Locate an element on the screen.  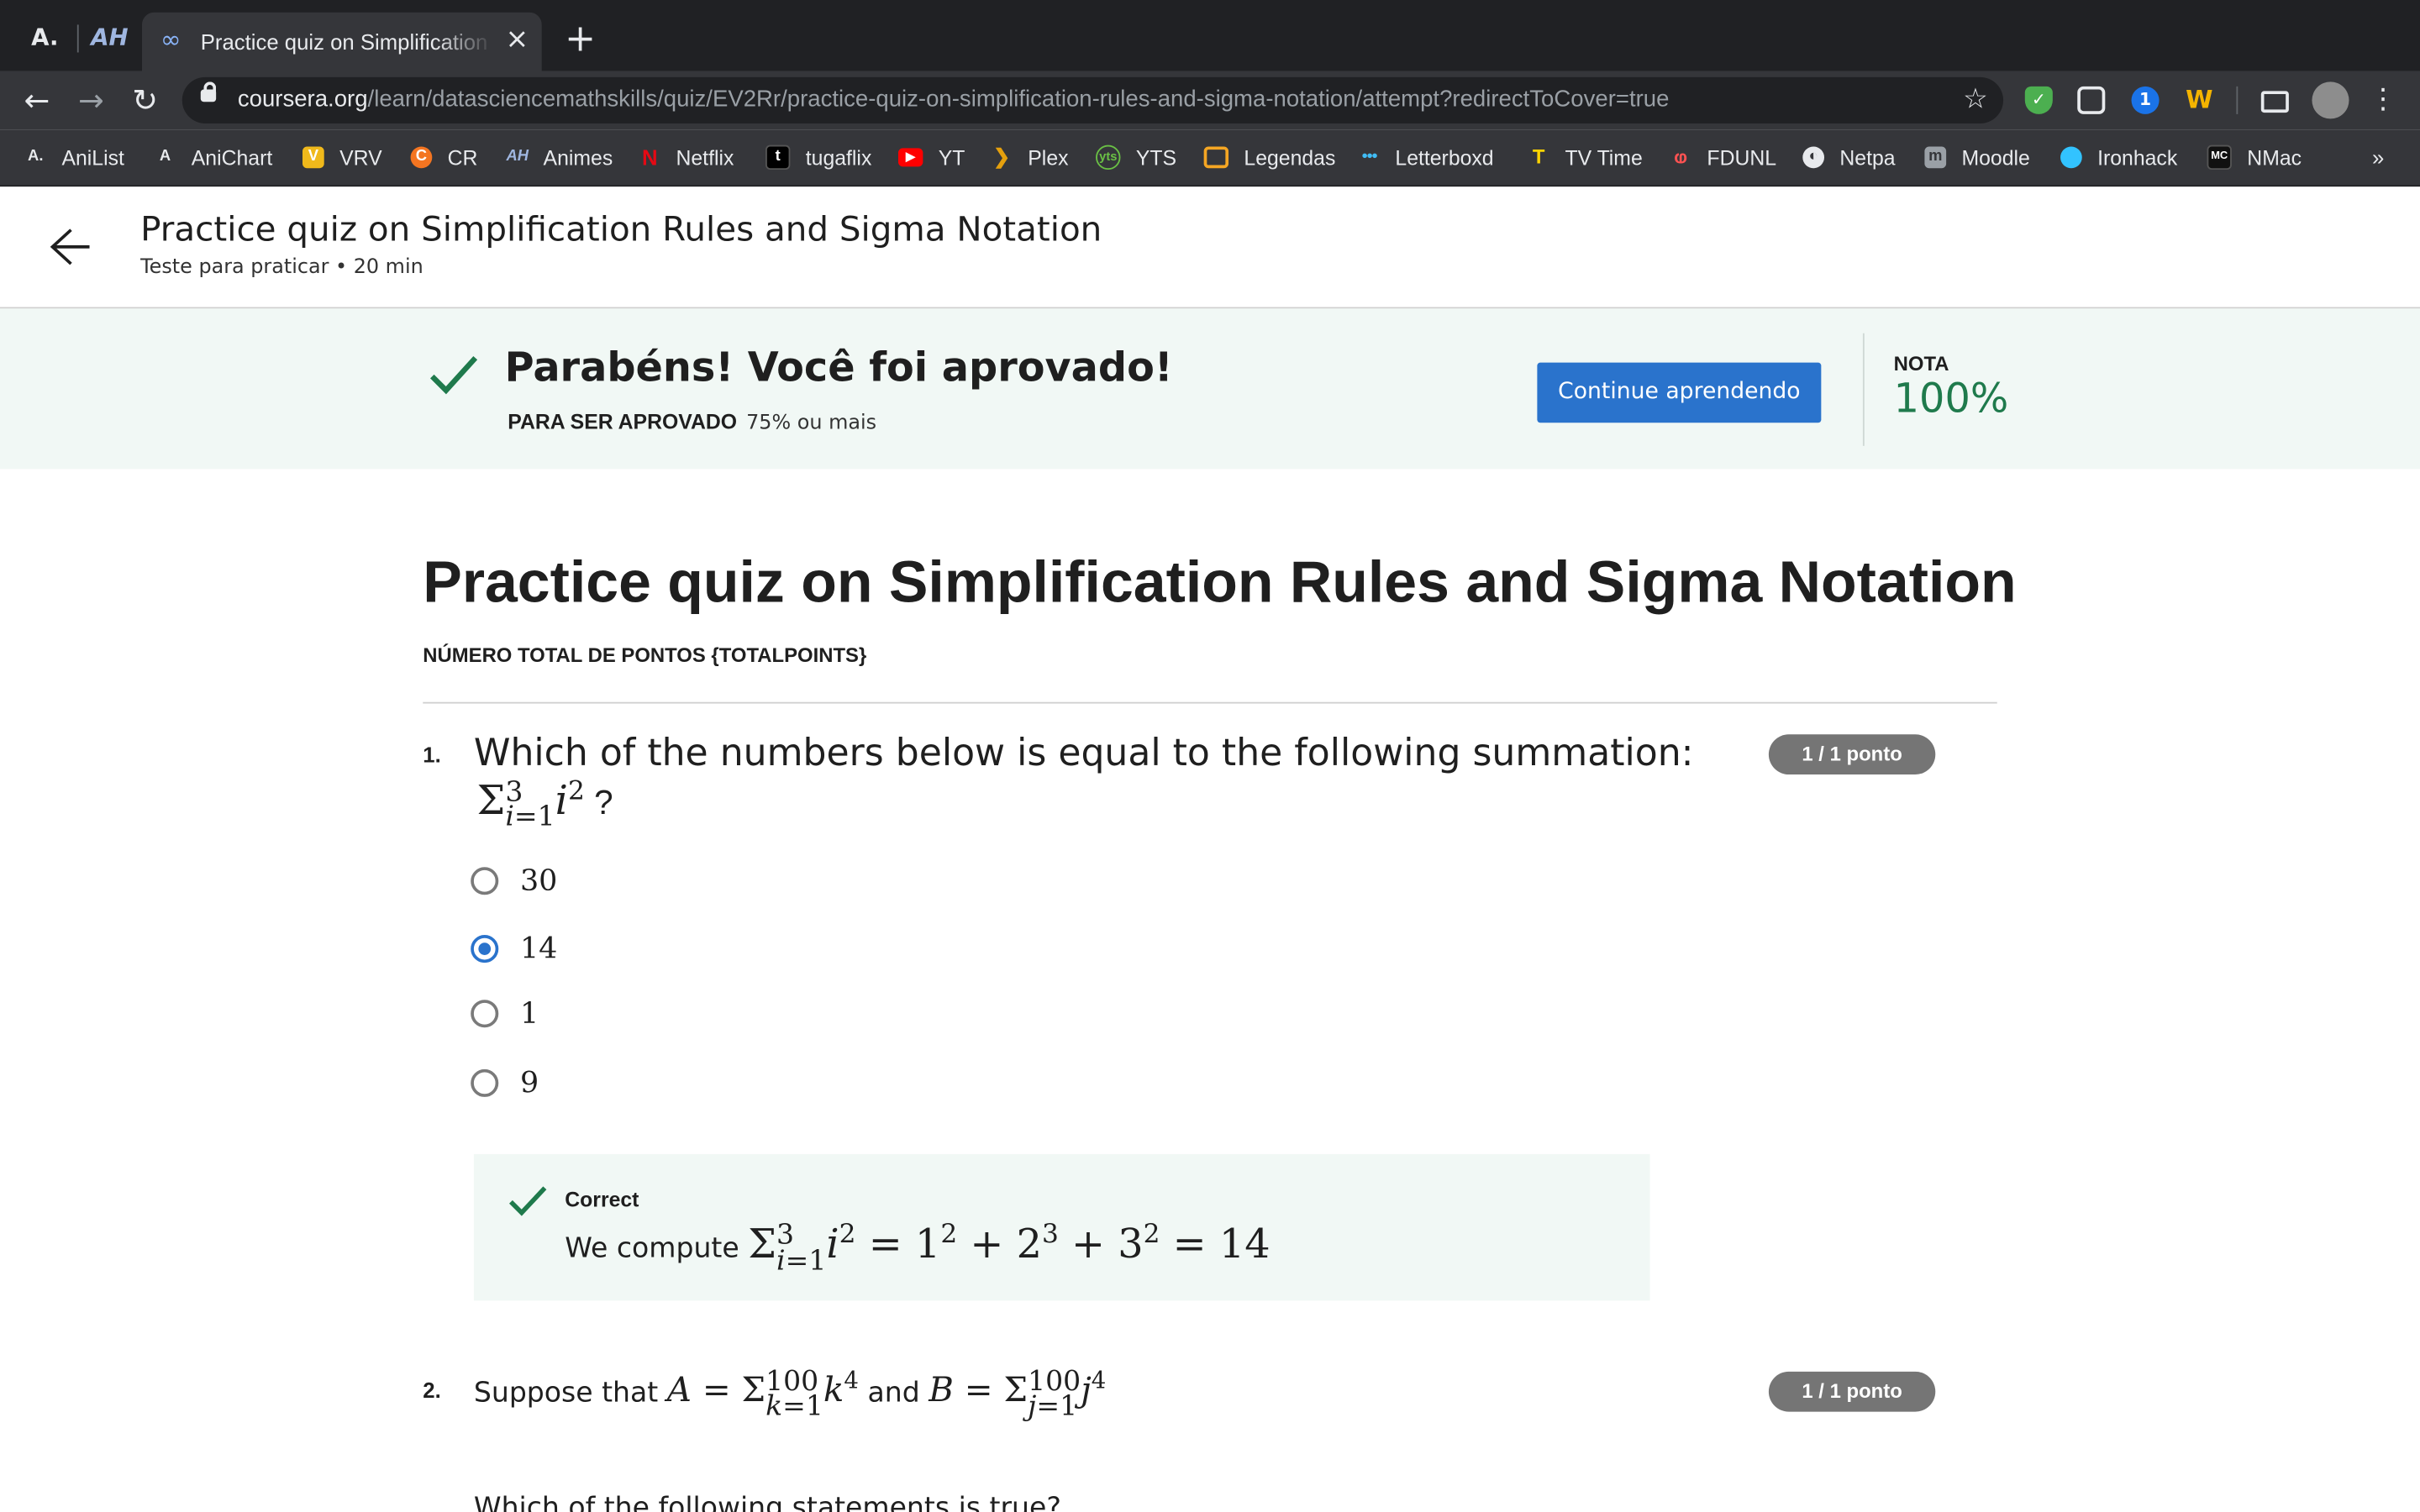
w-extension-icon: W is located at coordinates (2200, 100).